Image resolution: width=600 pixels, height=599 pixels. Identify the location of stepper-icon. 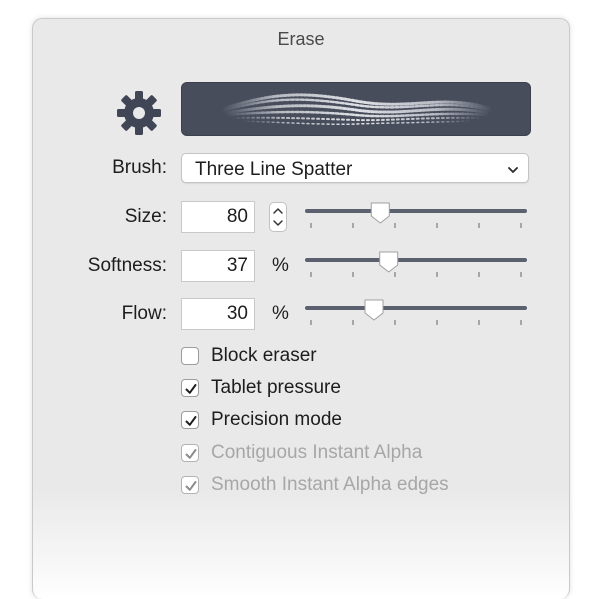
(278, 217).